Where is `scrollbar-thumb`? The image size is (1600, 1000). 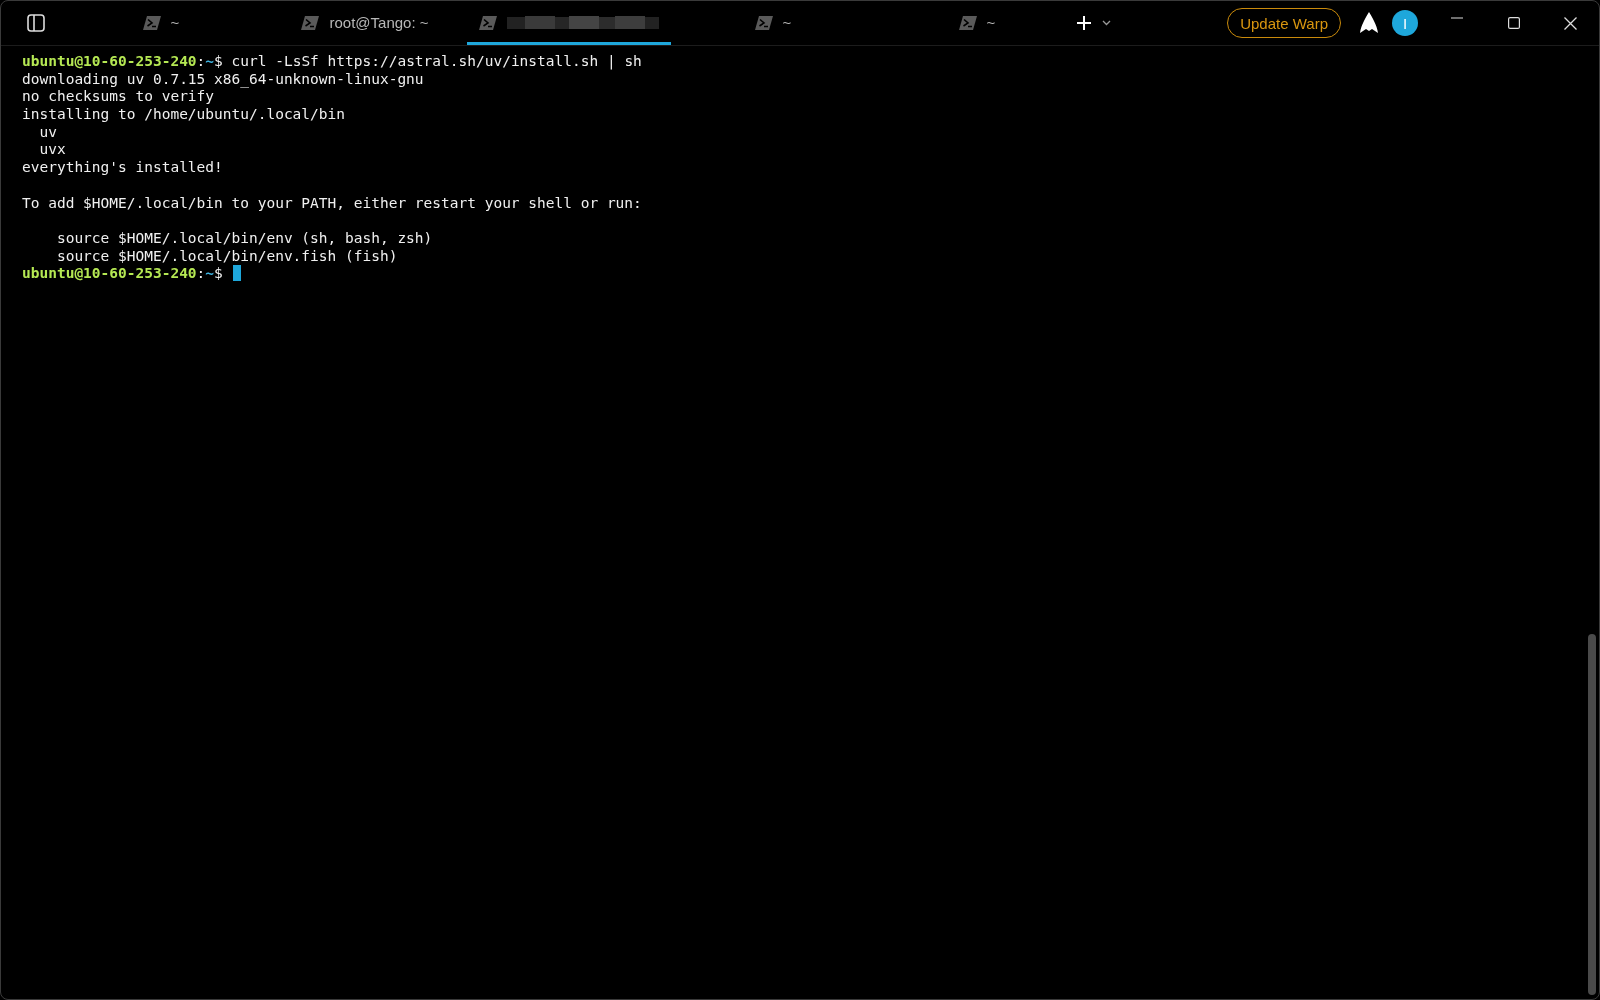 scrollbar-thumb is located at coordinates (1592, 814).